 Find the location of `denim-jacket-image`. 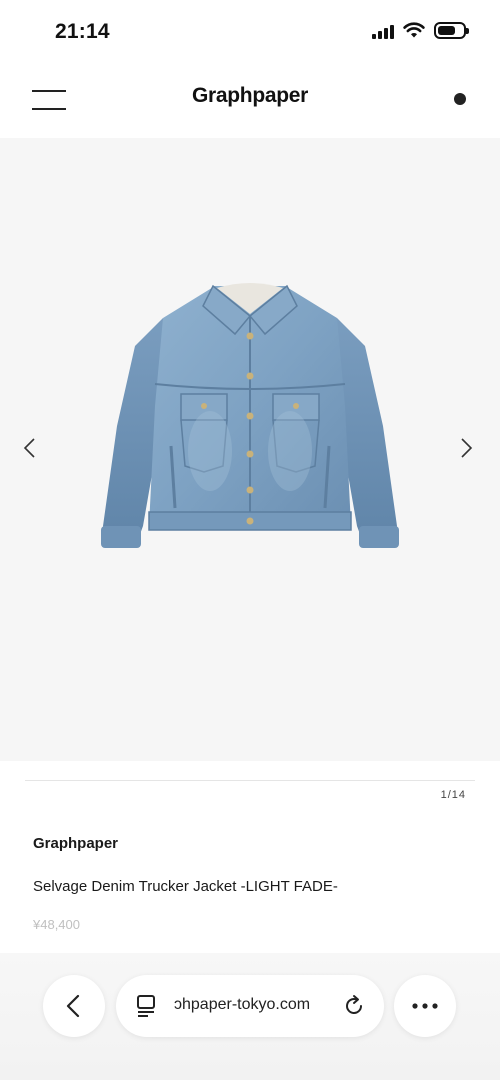

denim-jacket-image is located at coordinates (250, 415).